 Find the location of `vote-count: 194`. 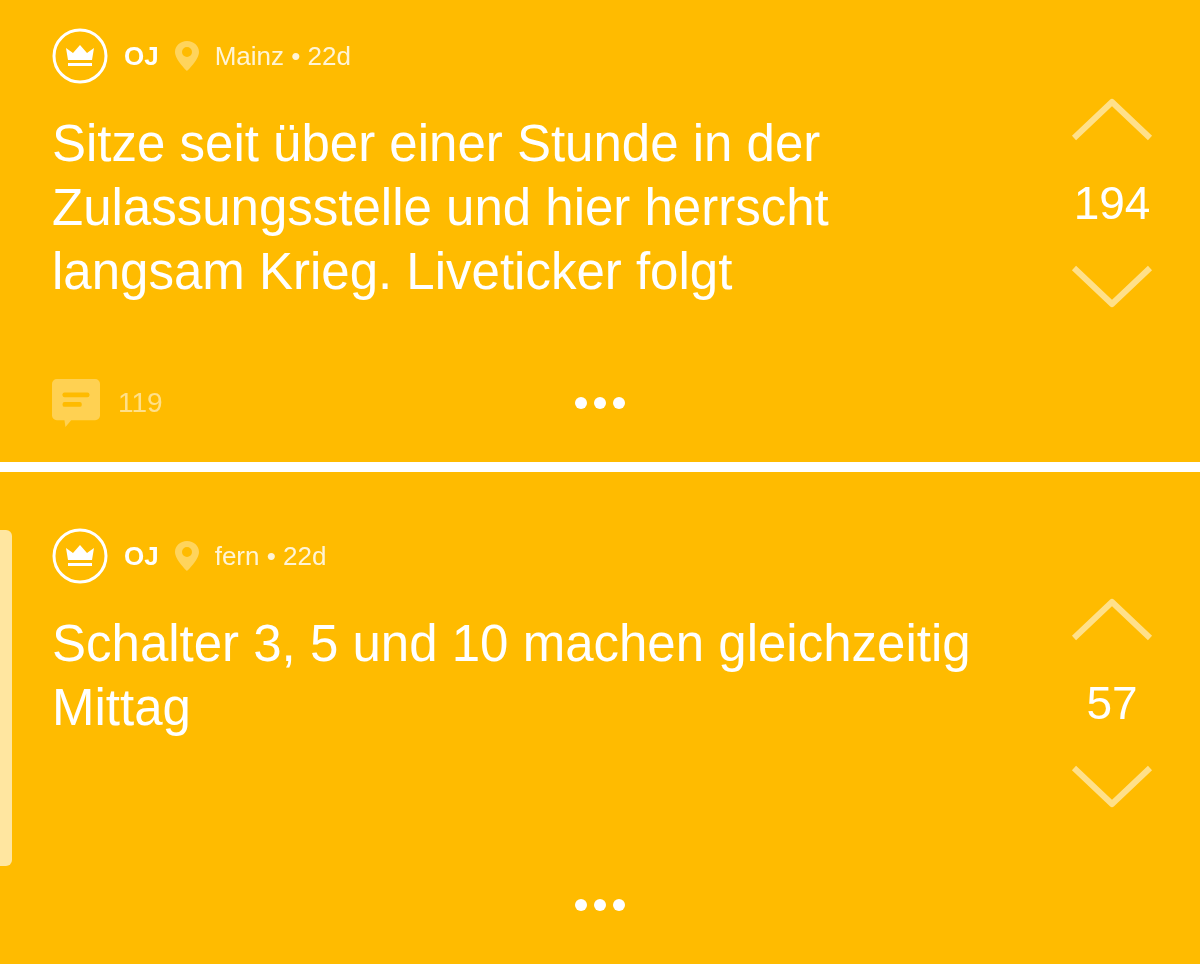

vote-count: 194 is located at coordinates (1112, 203).